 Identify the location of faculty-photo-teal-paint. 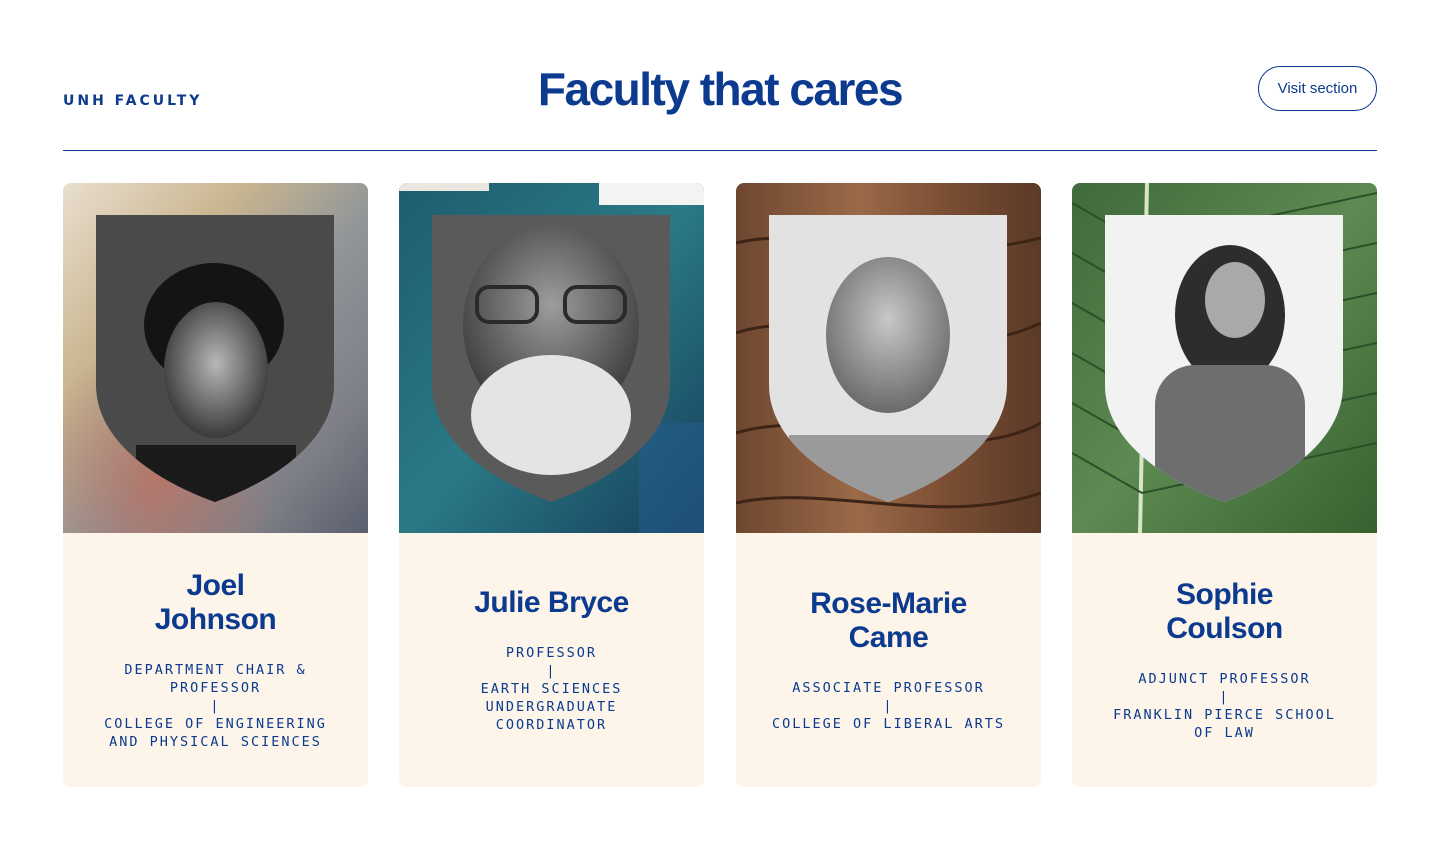
(551, 358).